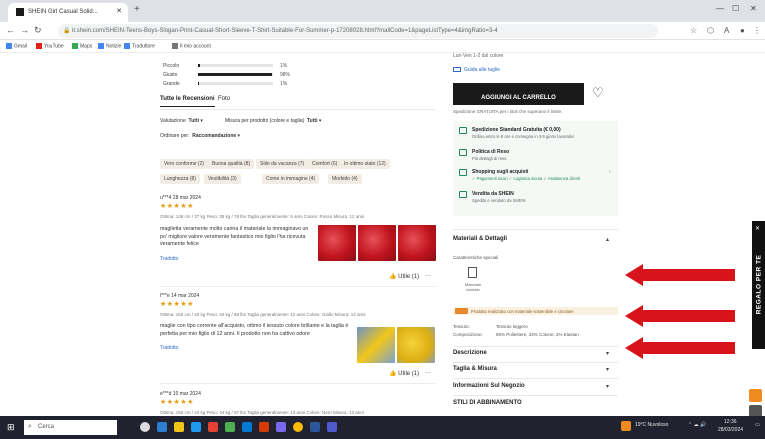  I want to click on forward-icon: →, so click(24, 30).